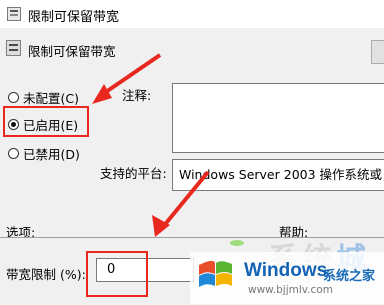 This screenshot has height=305, width=384. Describe the element at coordinates (290, 290) in the screenshot. I see `watermark-url: www.bjjmlv.com` at that location.